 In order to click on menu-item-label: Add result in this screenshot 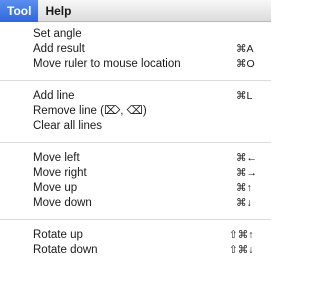, I will do `click(59, 49)`.